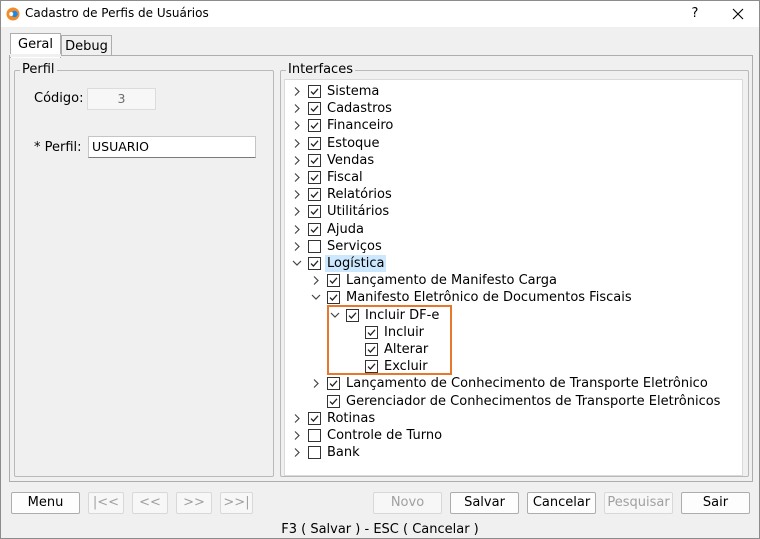 This screenshot has width=760, height=539. What do you see at coordinates (513, 160) in the screenshot?
I see `tree-node: Vendas` at bounding box center [513, 160].